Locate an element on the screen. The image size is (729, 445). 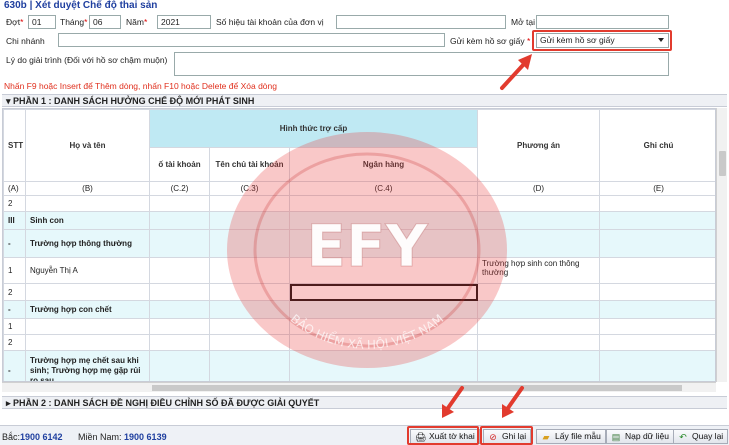
code-b: (B) is located at coordinates (87, 188).